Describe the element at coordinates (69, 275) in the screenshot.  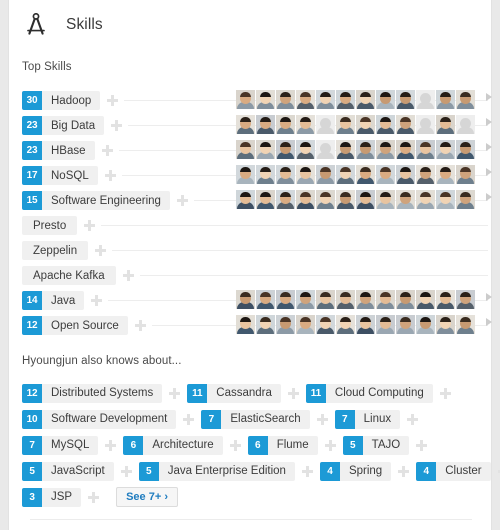
I see `skill-chip: Apache Kafka` at that location.